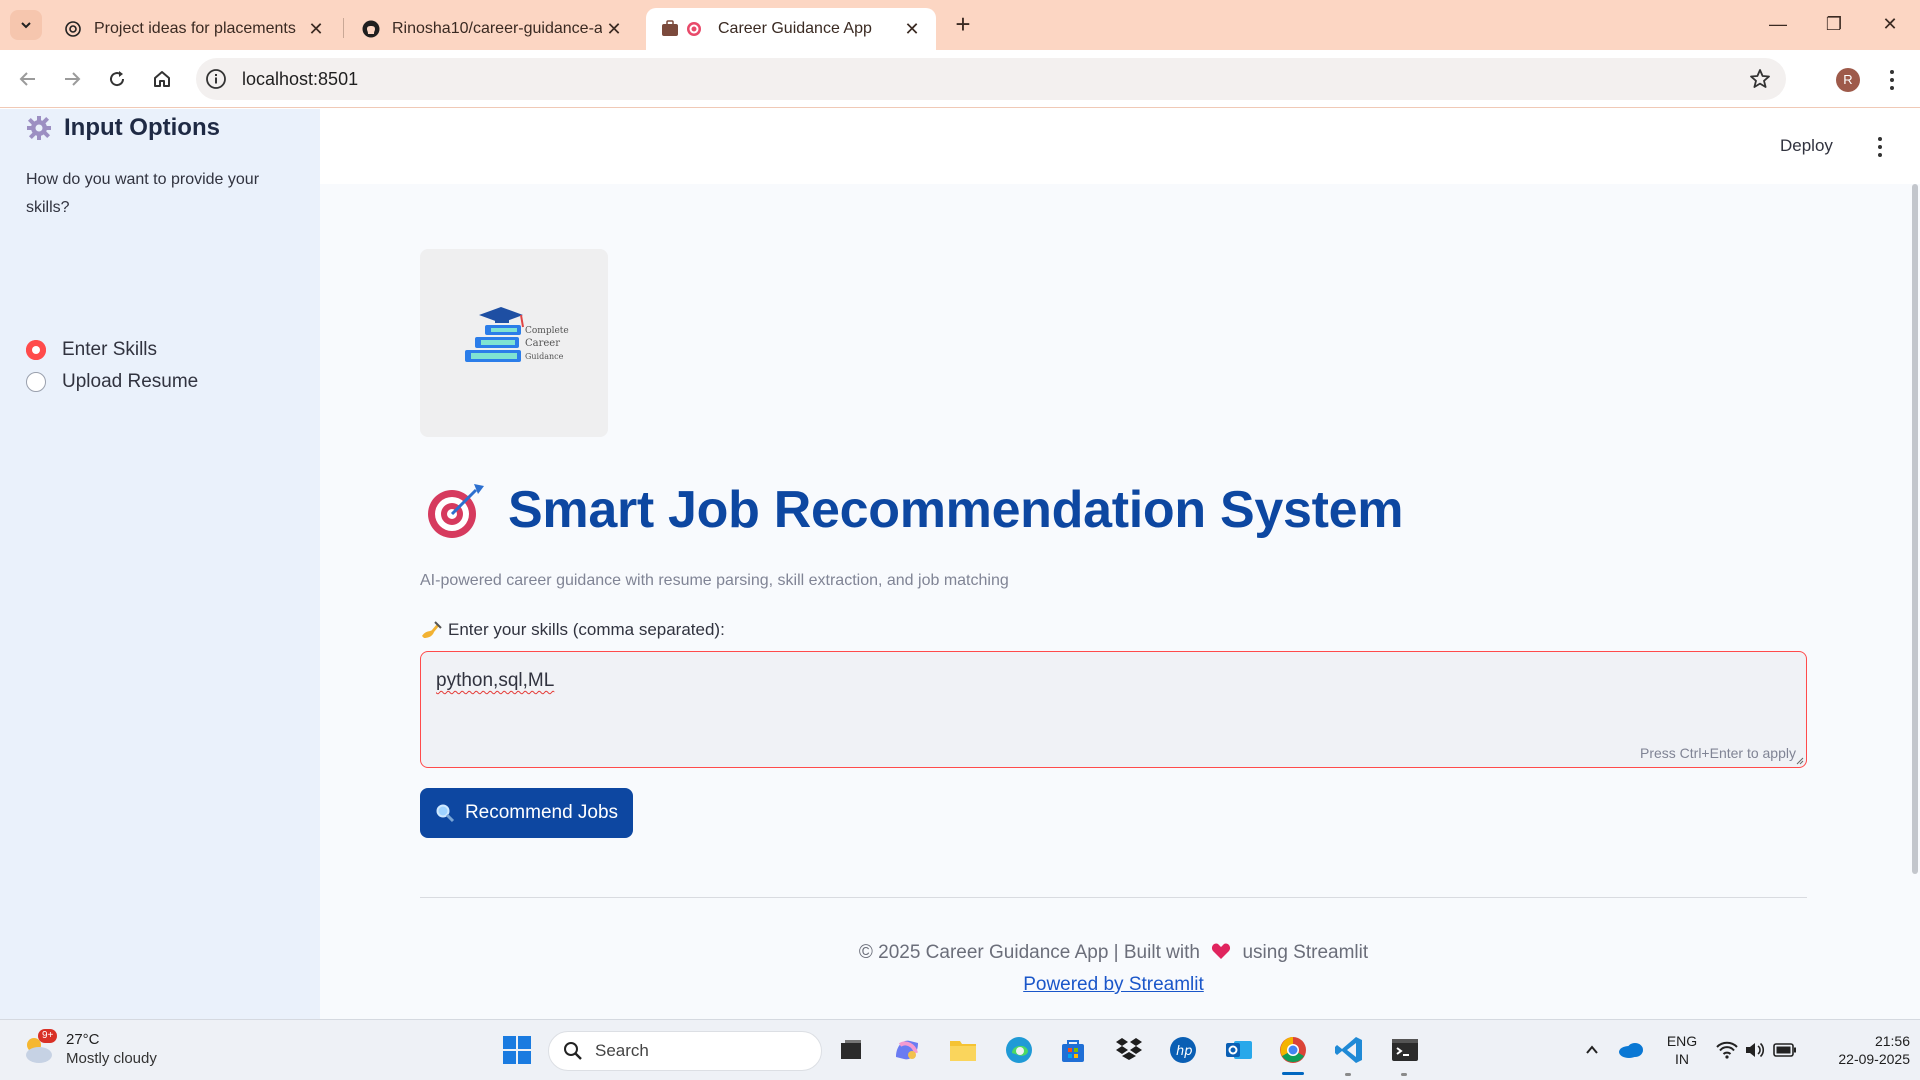 This screenshot has width=1920, height=1080. What do you see at coordinates (142, 127) in the screenshot?
I see `sidebar-title: Input Options` at bounding box center [142, 127].